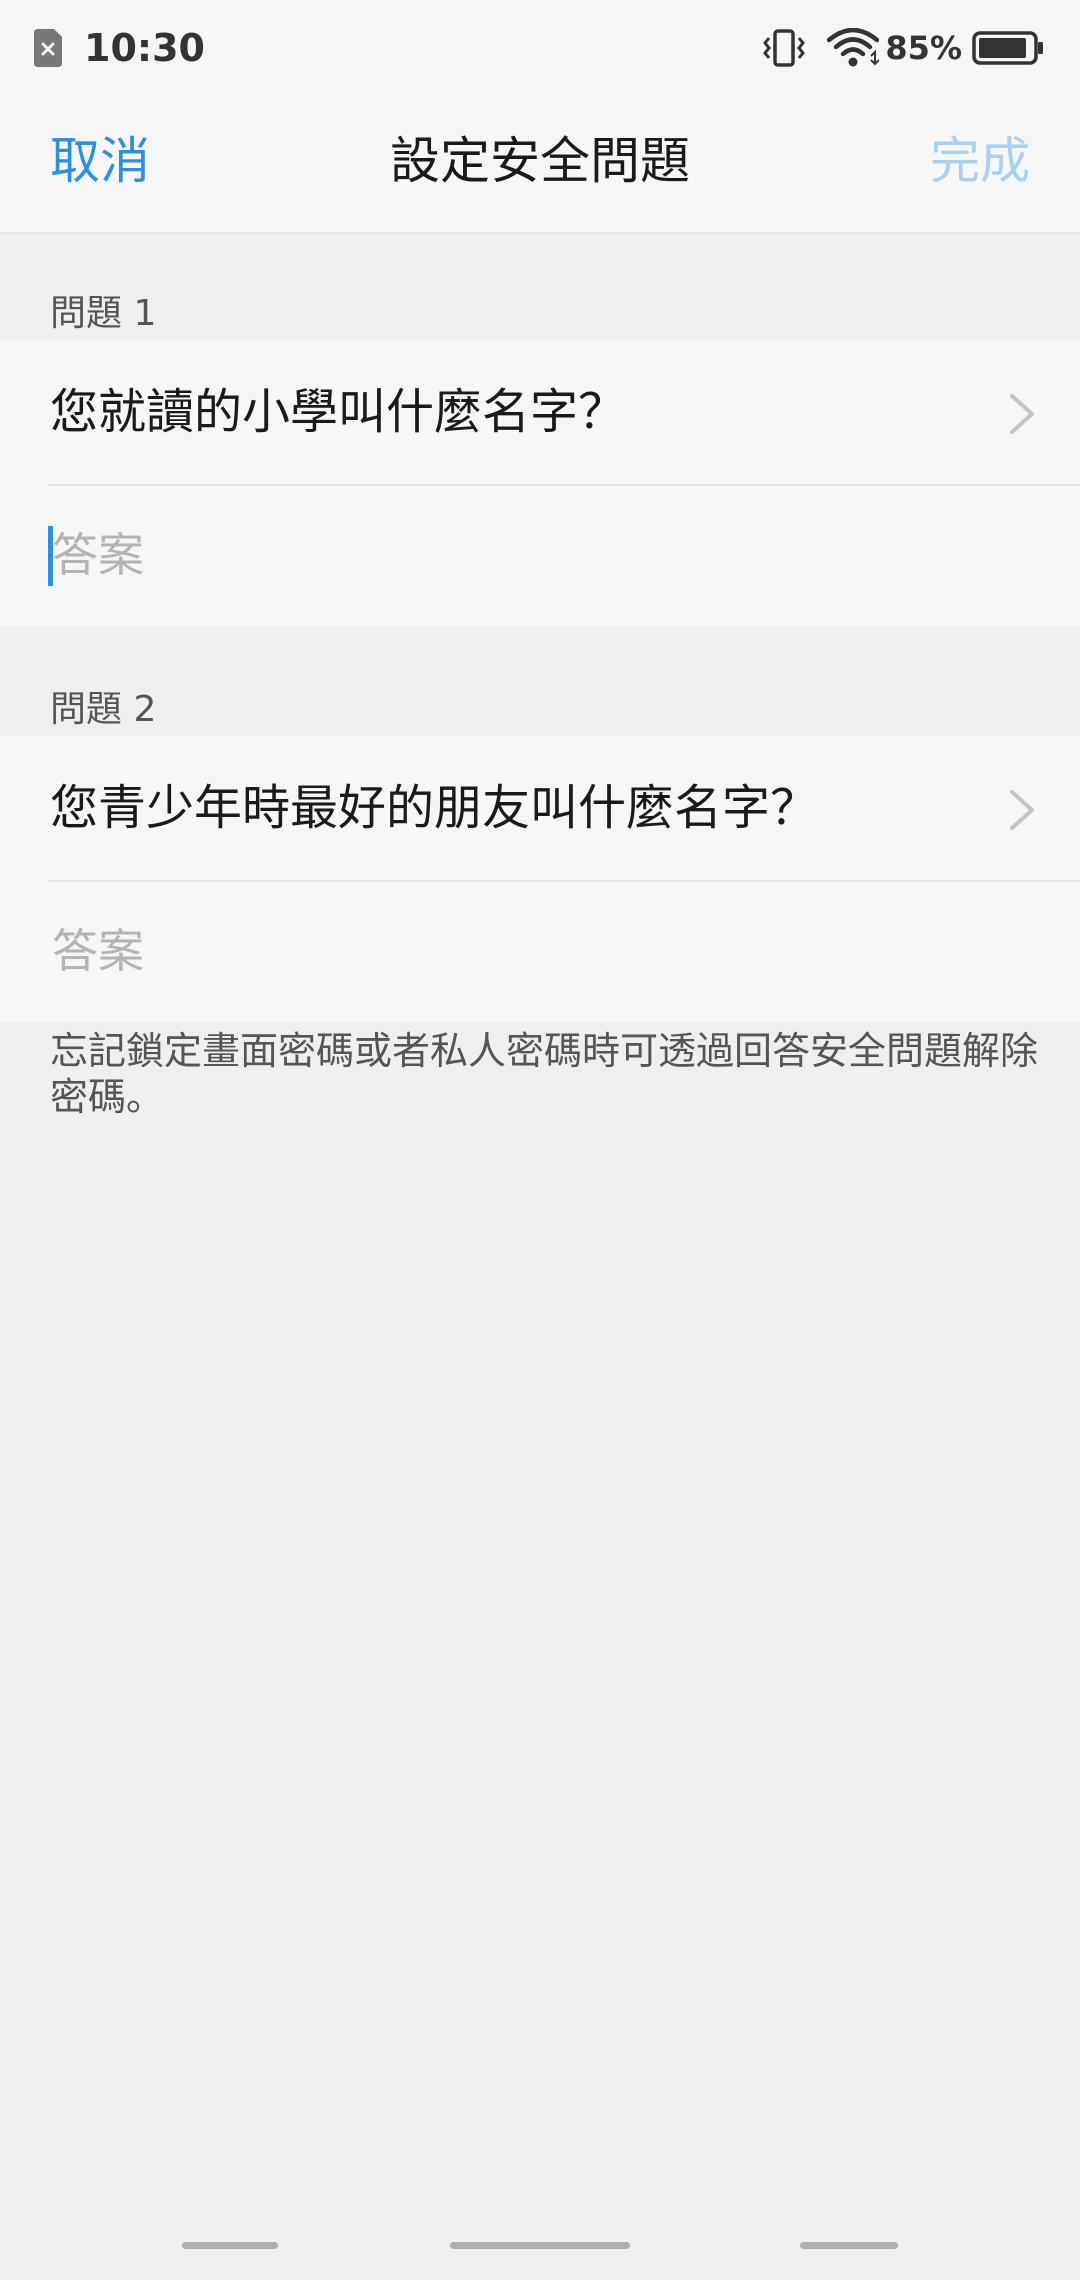 This screenshot has height=2280, width=1080. I want to click on status-time: 10:30, so click(144, 48).